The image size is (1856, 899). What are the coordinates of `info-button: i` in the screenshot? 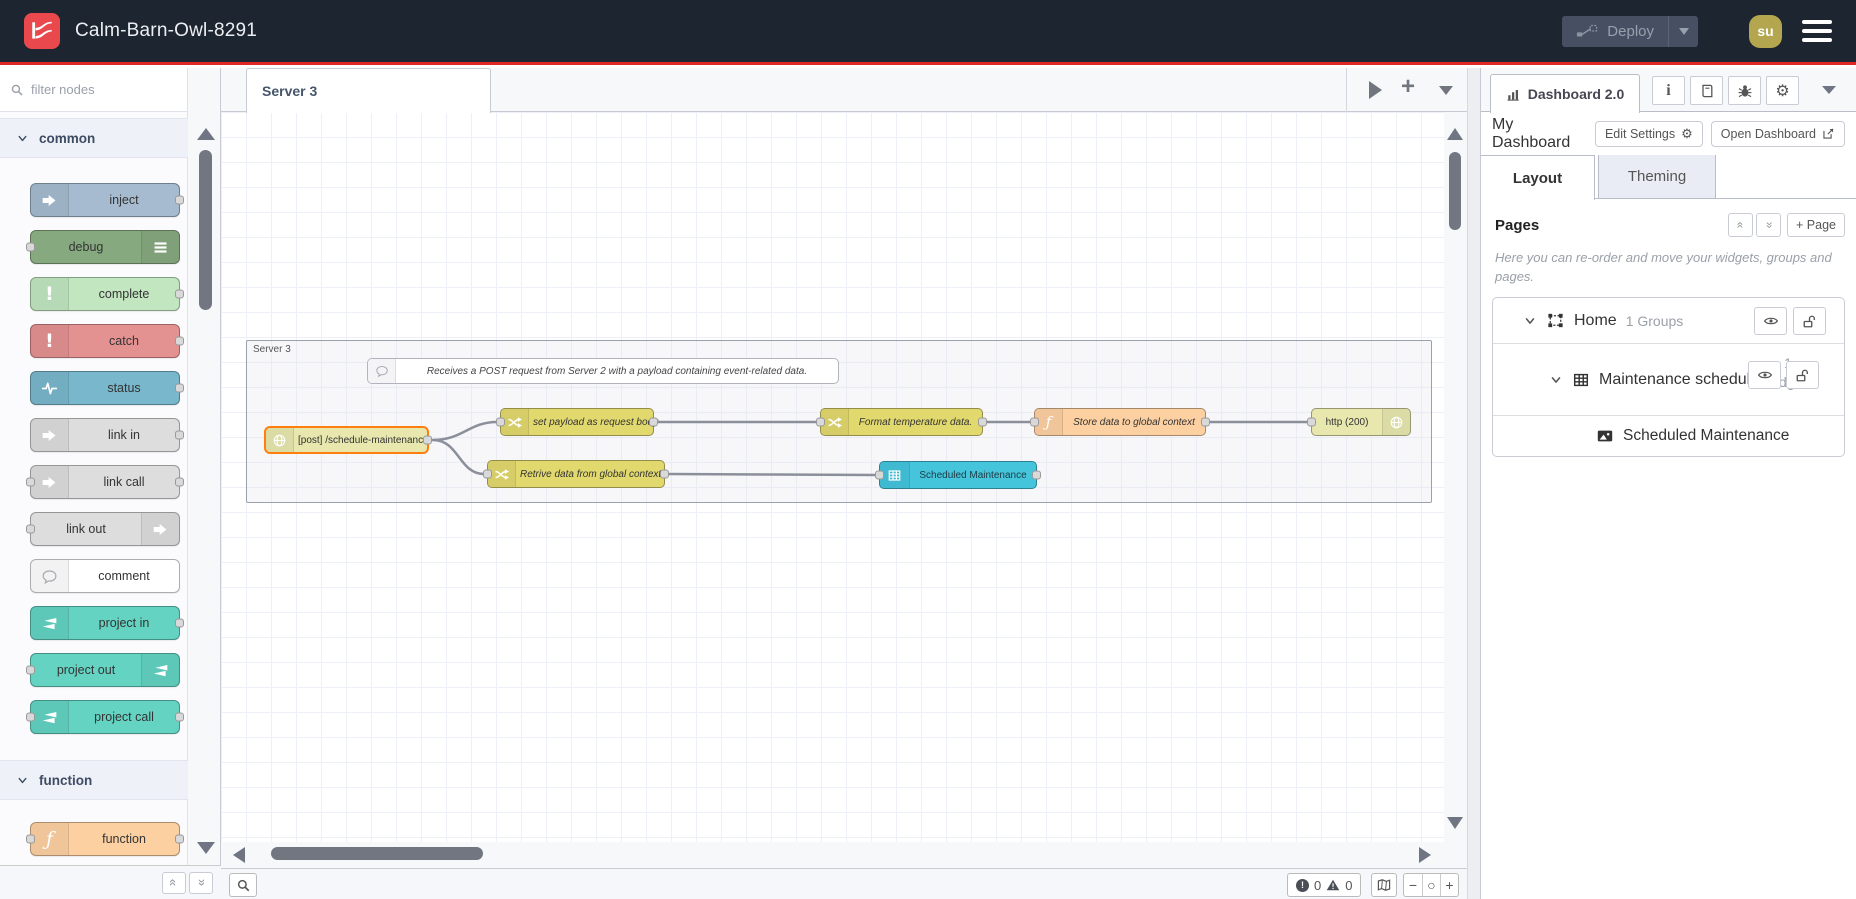 It's located at (1668, 90).